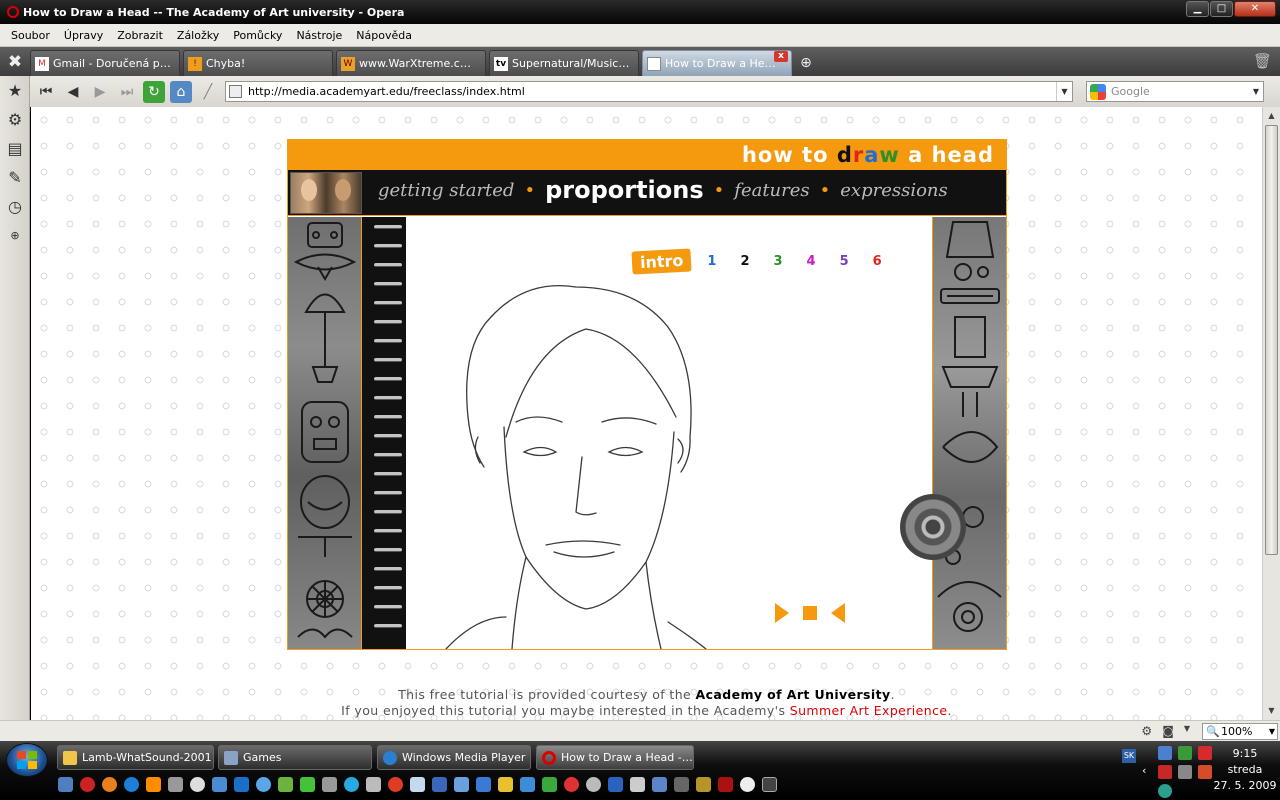 This screenshot has height=800, width=1280. I want to click on history-clock-icon: ◷, so click(15, 206).